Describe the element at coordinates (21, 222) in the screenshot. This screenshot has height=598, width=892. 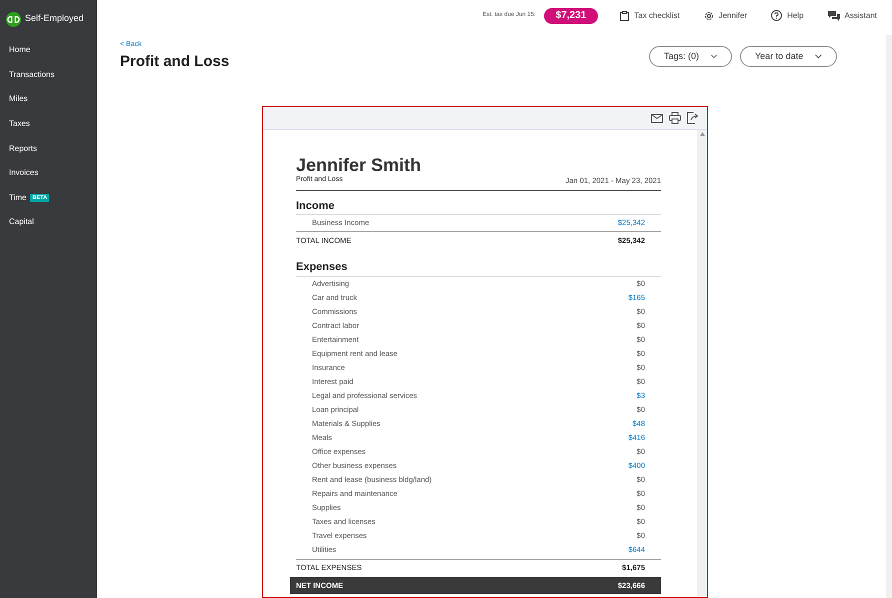
I see `nav-item: Capital` at that location.